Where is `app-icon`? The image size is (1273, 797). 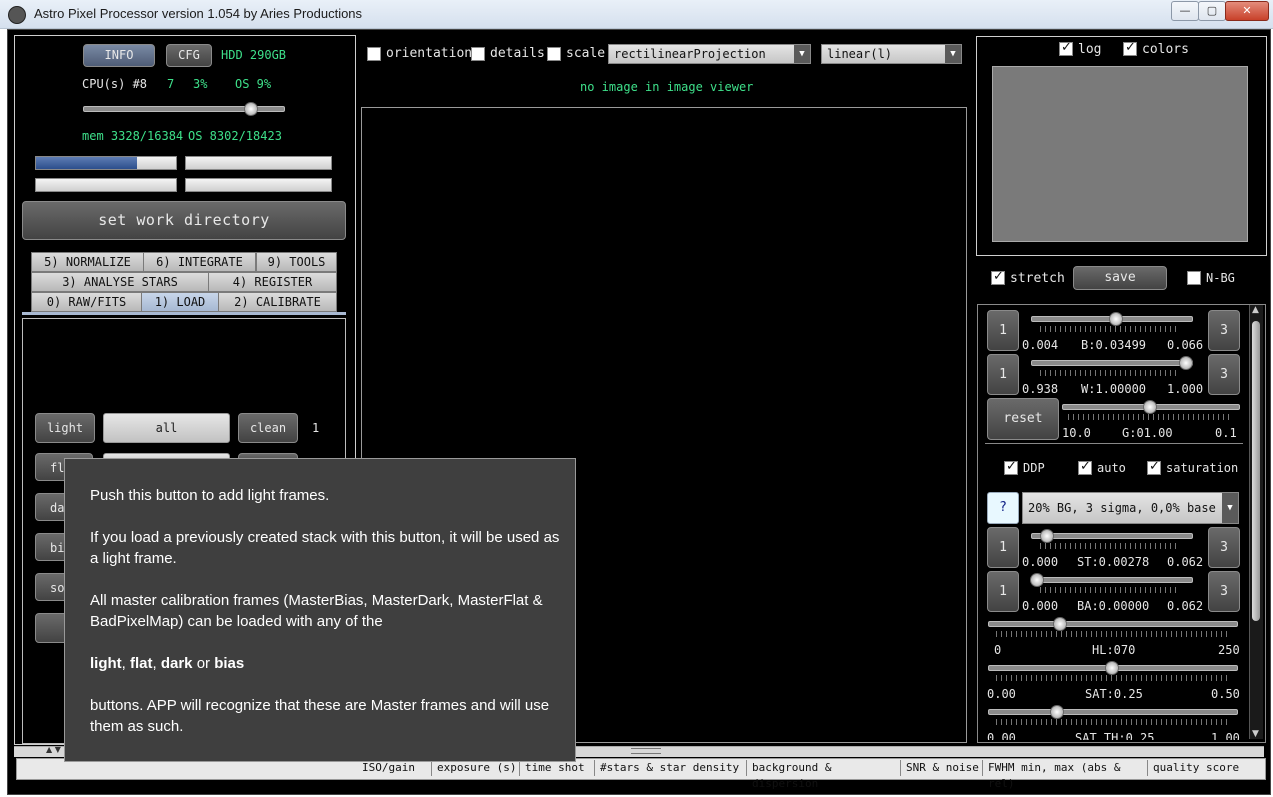
app-icon is located at coordinates (17, 15).